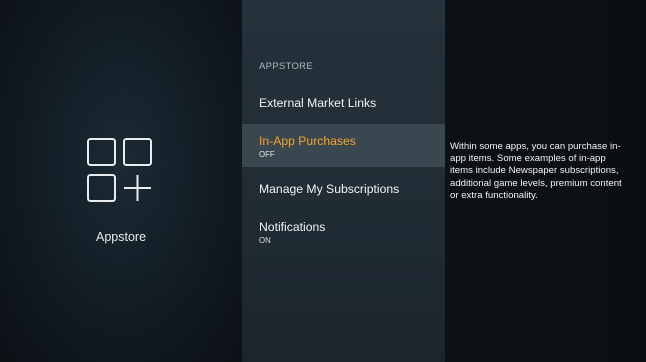  I want to click on menu-item-in-app-purchases: In-App Purchases OFF, so click(343, 145).